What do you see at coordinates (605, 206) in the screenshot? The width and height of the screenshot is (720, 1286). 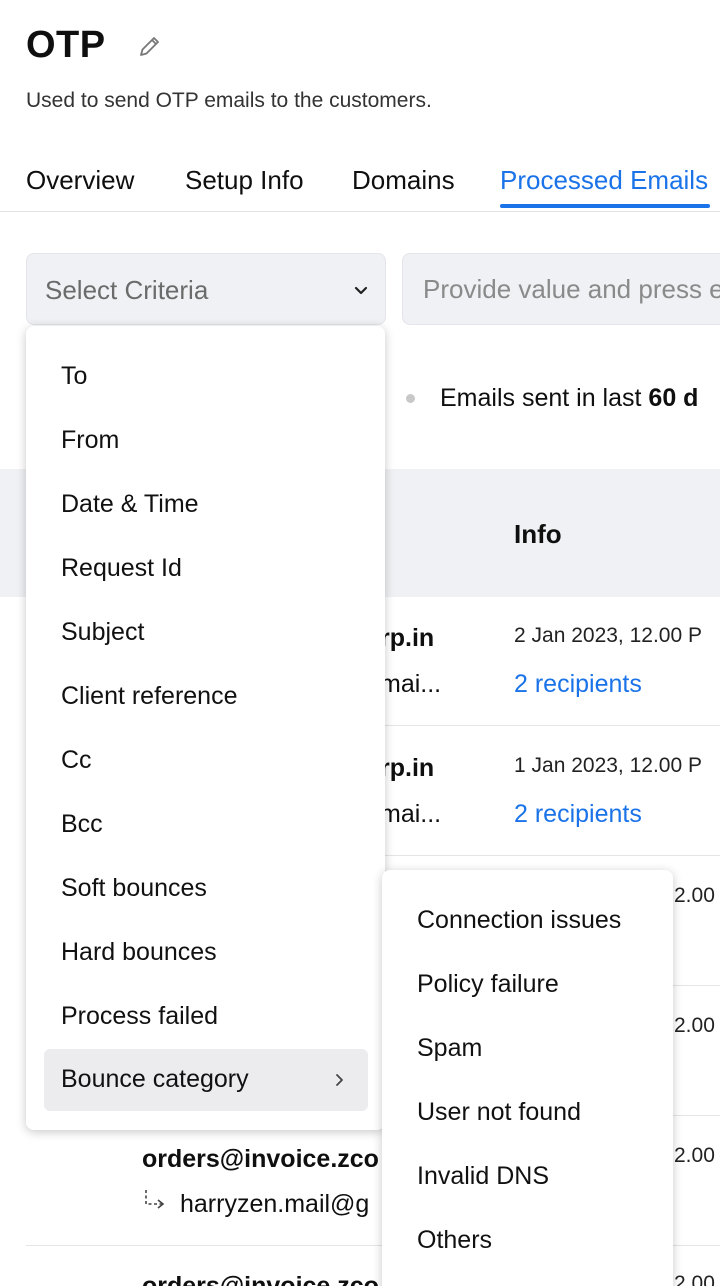 I see `active-tab-indicator` at bounding box center [605, 206].